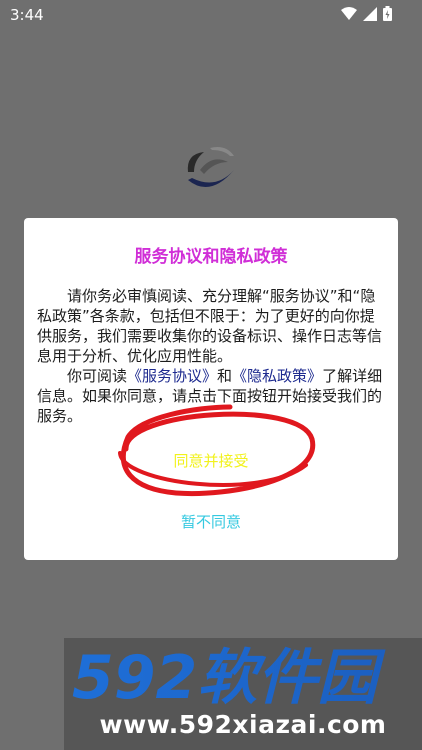 Image resolution: width=422 pixels, height=750 pixels. I want to click on reject-button: 暂不同意, so click(211, 521).